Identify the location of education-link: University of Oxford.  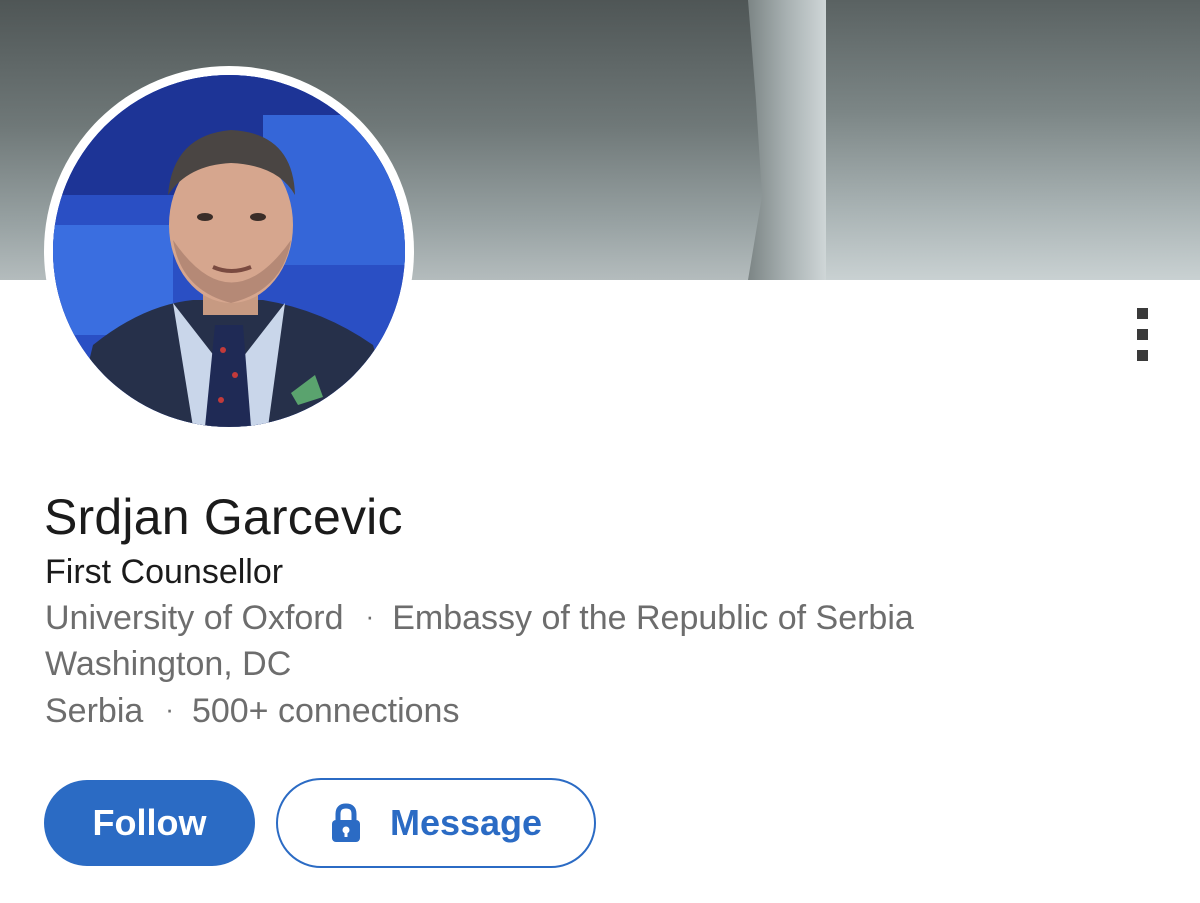
(194, 618).